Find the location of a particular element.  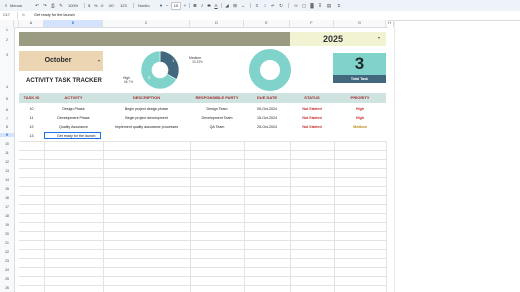

description: Implement quality assurance processes is located at coordinates (146, 127).